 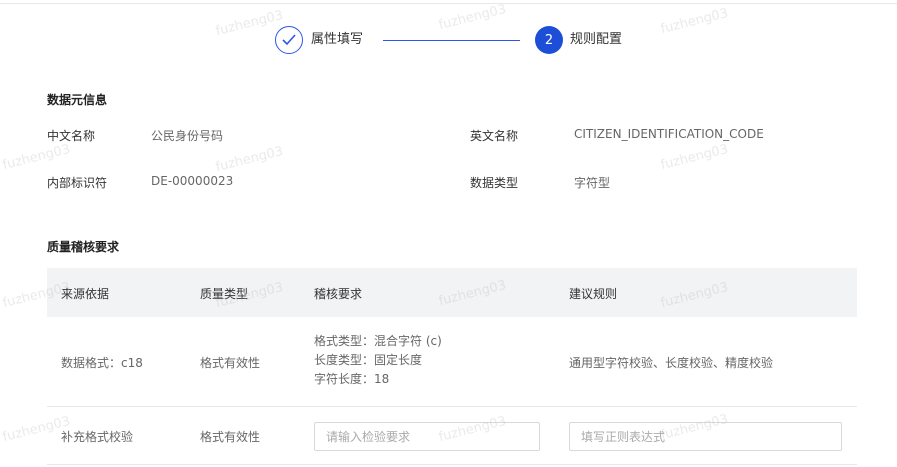 I want to click on column-header-rule: 建议规则, so click(x=593, y=294).